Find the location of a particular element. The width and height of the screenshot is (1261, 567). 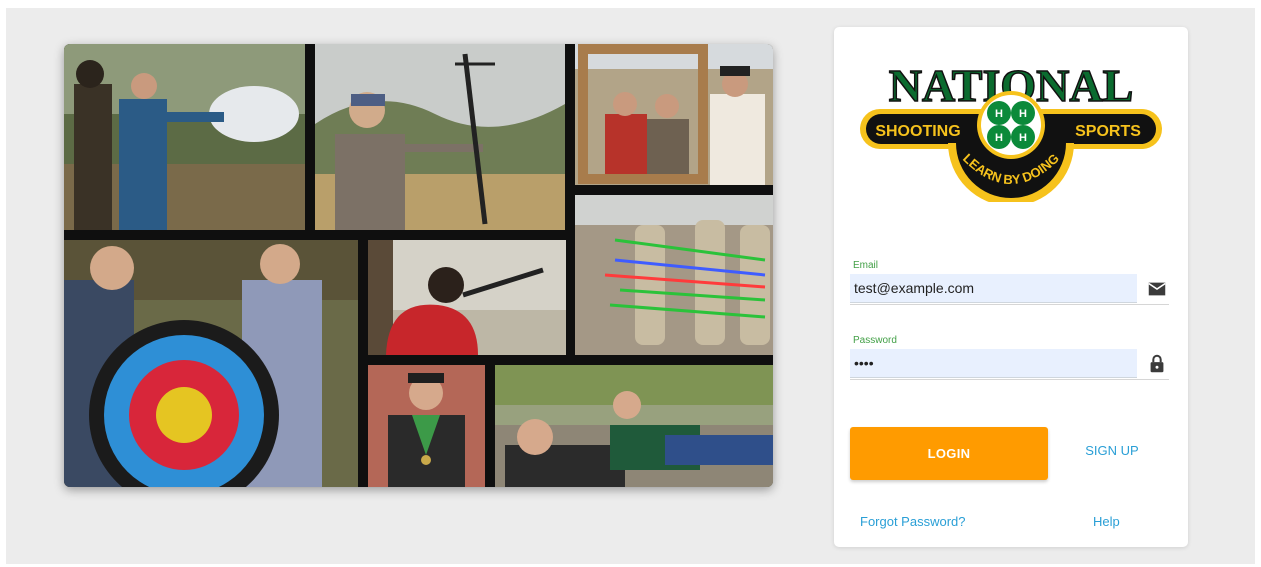

email-label: Email is located at coordinates (866, 265).